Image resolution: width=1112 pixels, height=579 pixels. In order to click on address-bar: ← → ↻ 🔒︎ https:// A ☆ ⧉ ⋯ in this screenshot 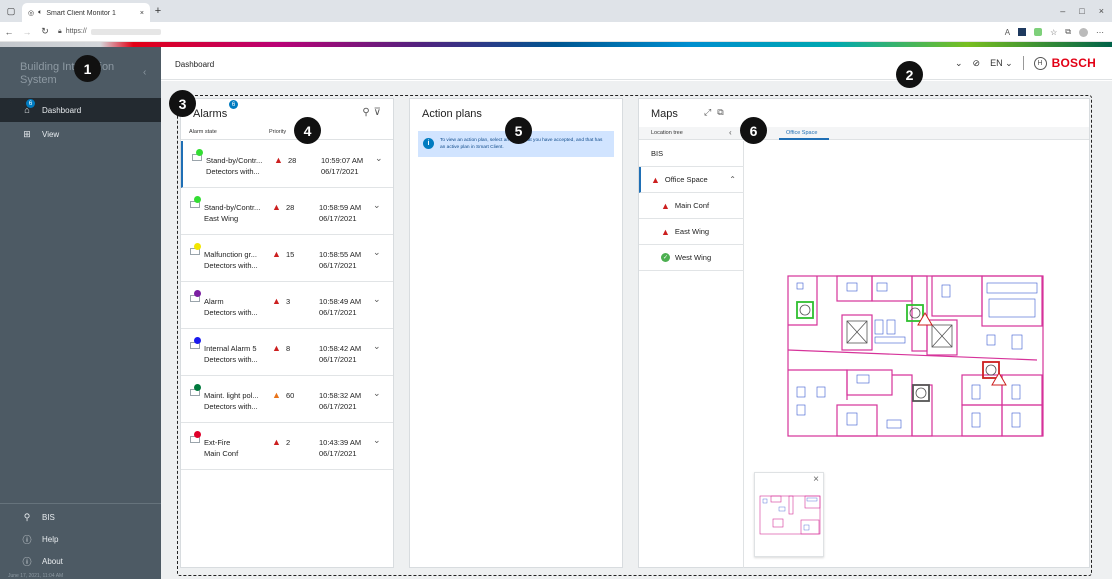, I will do `click(556, 32)`.